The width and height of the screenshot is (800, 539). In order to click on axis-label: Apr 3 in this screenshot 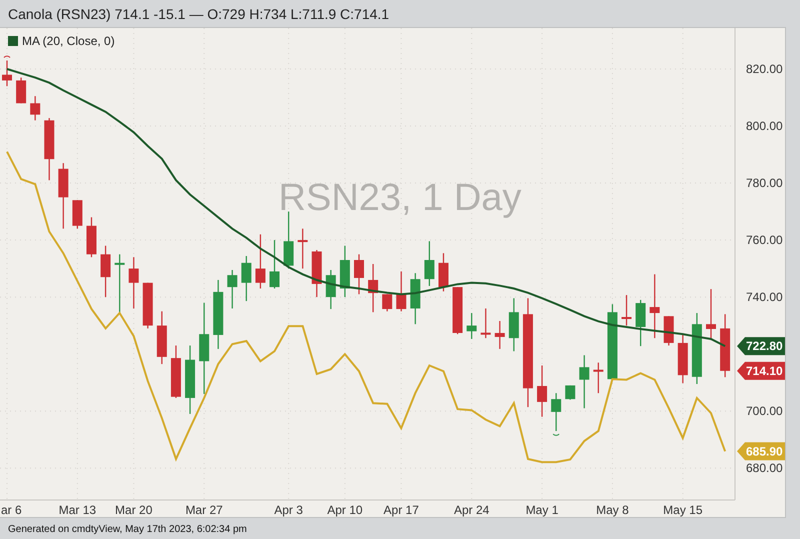, I will do `click(288, 510)`.